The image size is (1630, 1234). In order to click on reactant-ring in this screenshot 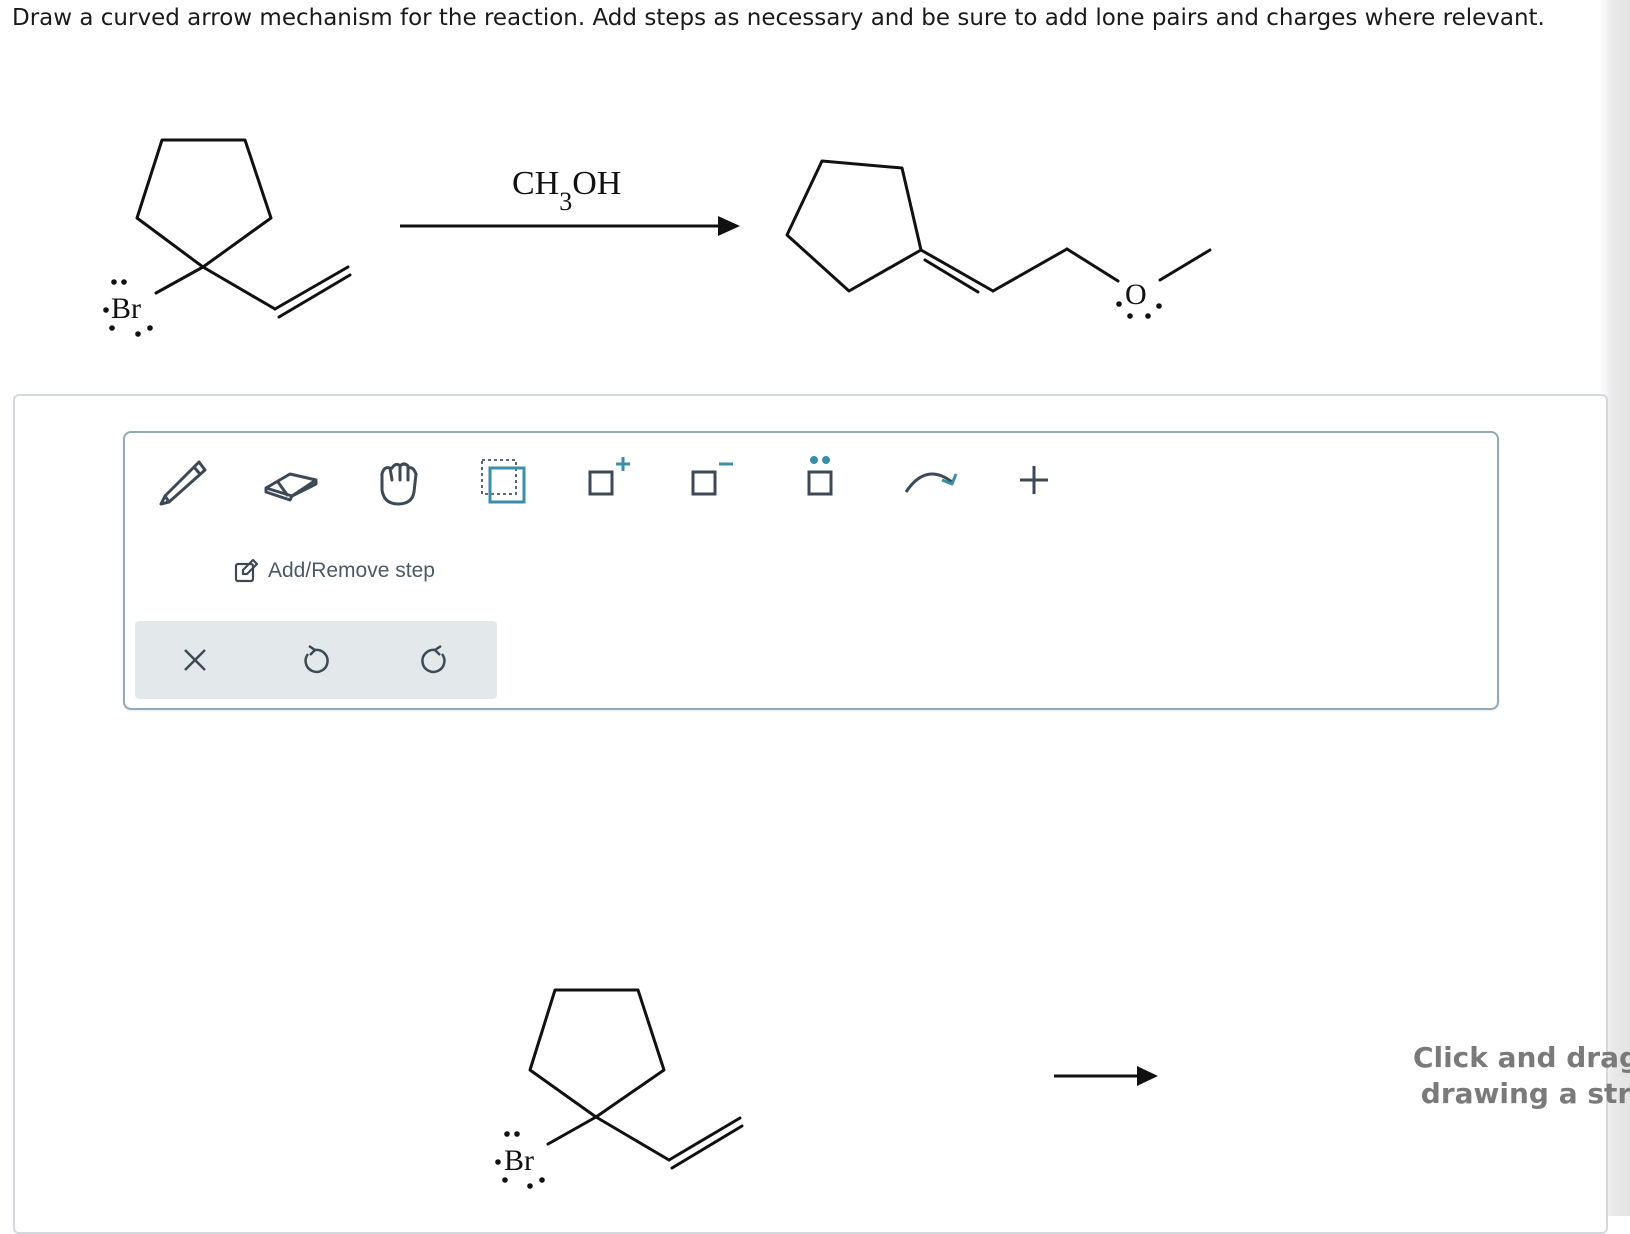, I will do `click(204, 203)`.